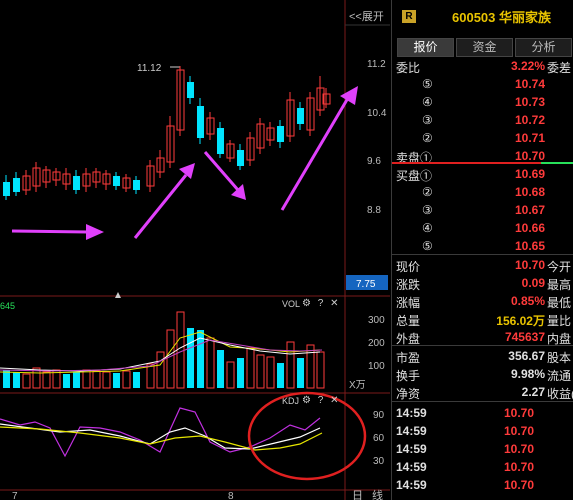 This screenshot has height=500, width=573. Describe the element at coordinates (427, 228) in the screenshot. I see `bid-level: ④` at that location.